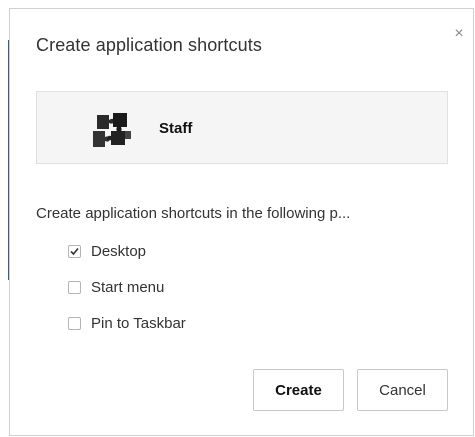 The width and height of the screenshot is (475, 437). I want to click on pin-to-taskbar-label: Pin to Taskbar, so click(138, 323).